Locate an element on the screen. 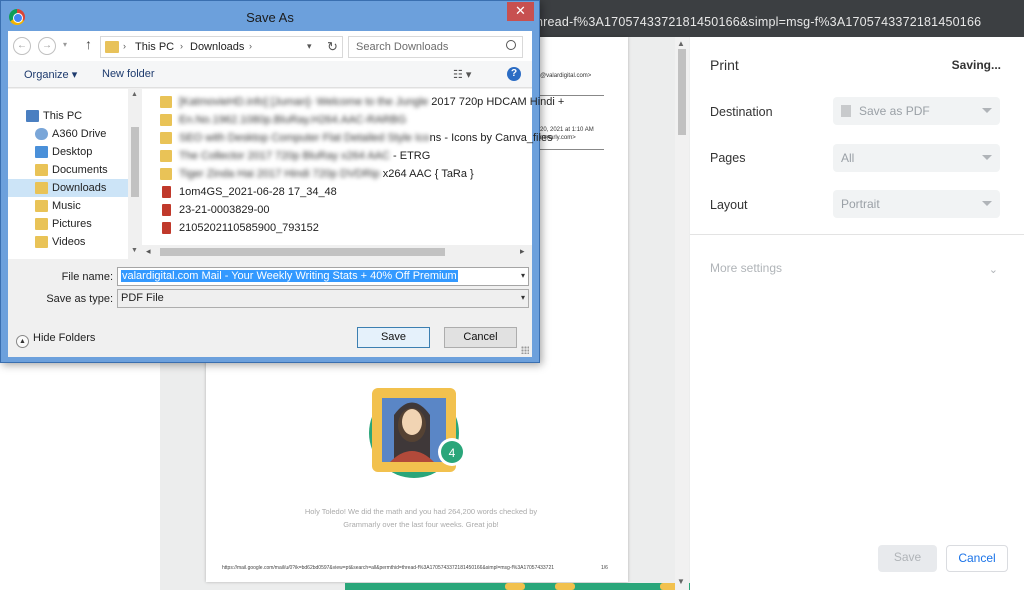 The width and height of the screenshot is (1024, 590). search-icon is located at coordinates (511, 45).